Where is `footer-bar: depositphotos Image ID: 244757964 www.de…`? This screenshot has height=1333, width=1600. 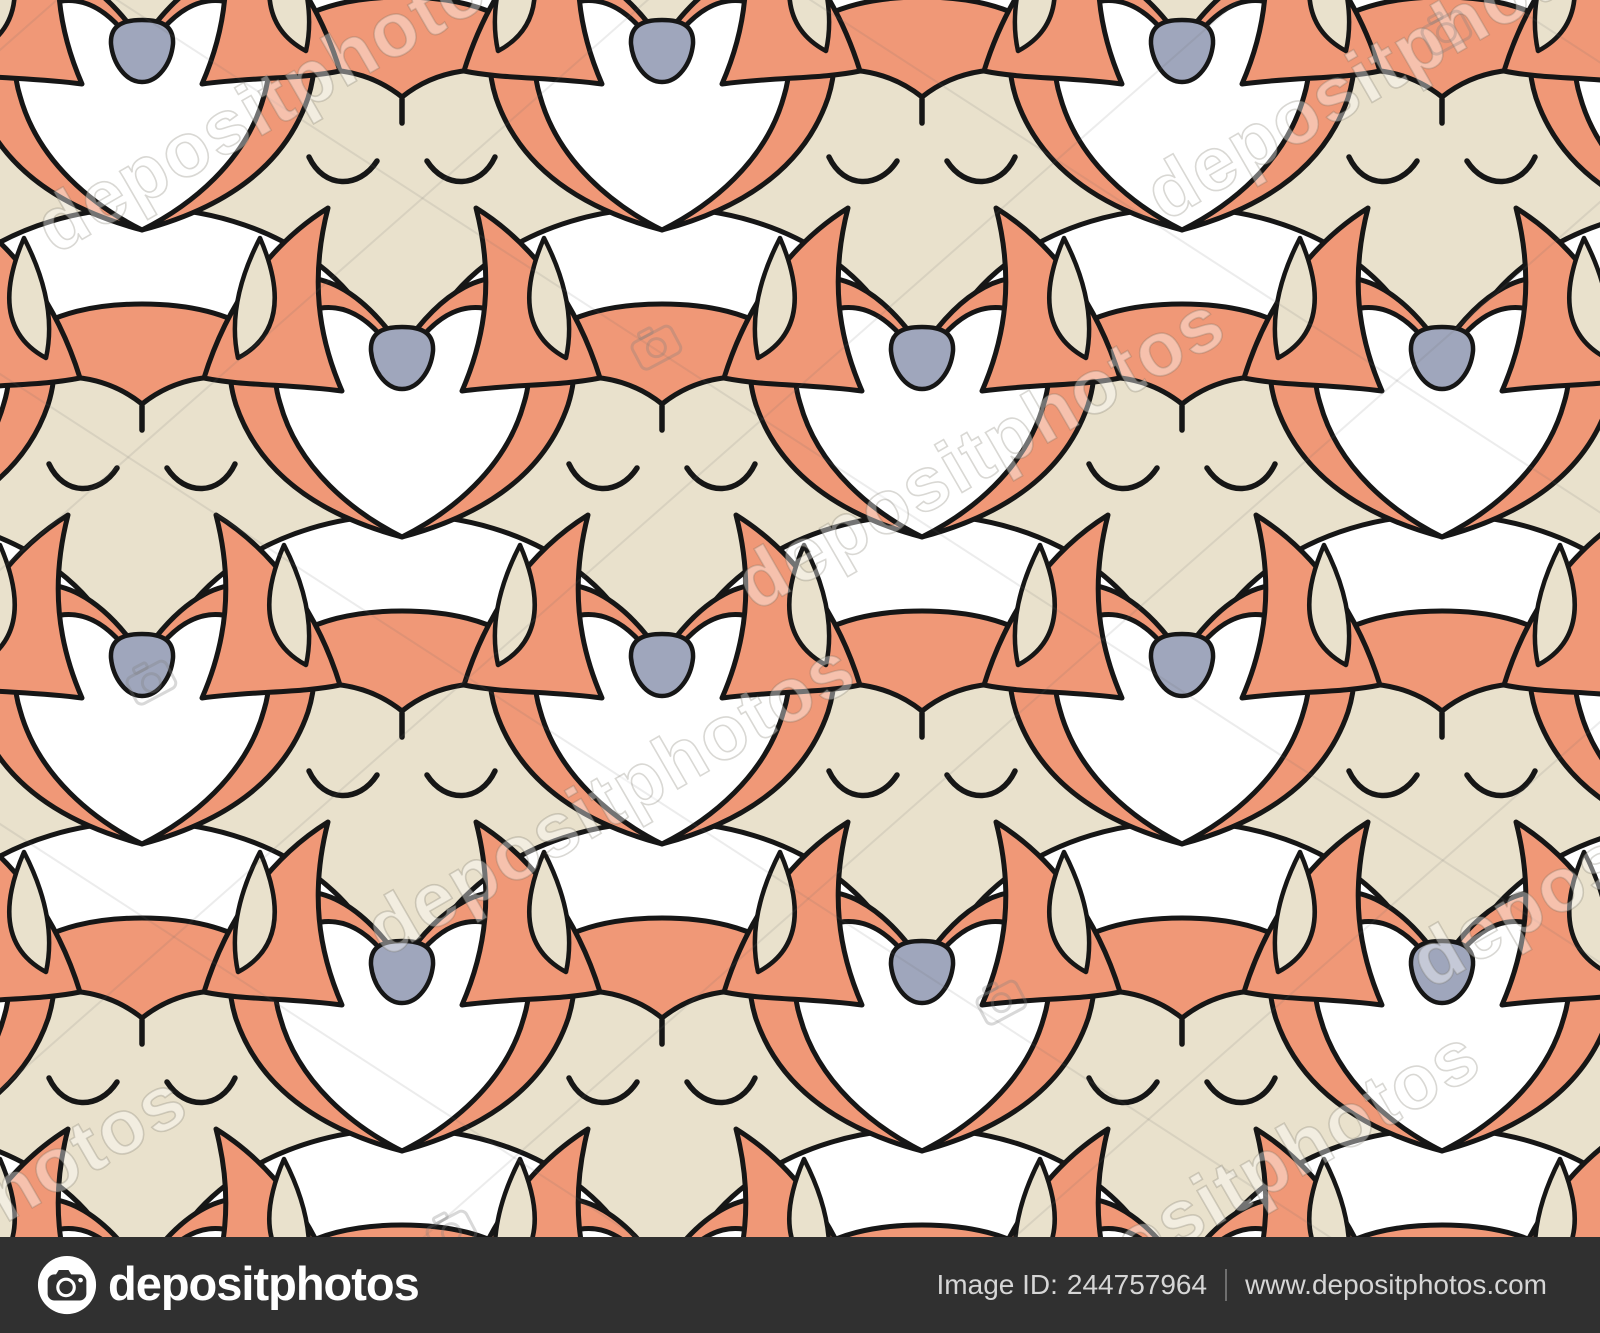
footer-bar: depositphotos Image ID: 244757964 www.de… is located at coordinates (800, 1285).